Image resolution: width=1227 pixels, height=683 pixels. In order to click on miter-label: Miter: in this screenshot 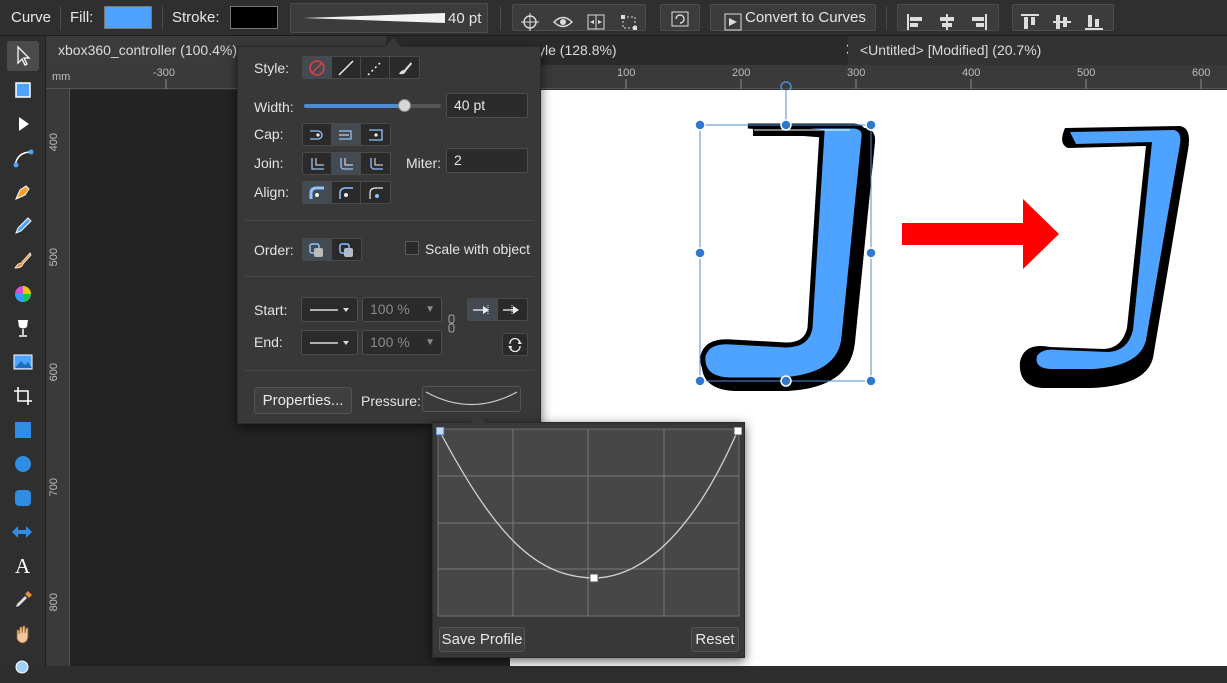, I will do `click(423, 163)`.